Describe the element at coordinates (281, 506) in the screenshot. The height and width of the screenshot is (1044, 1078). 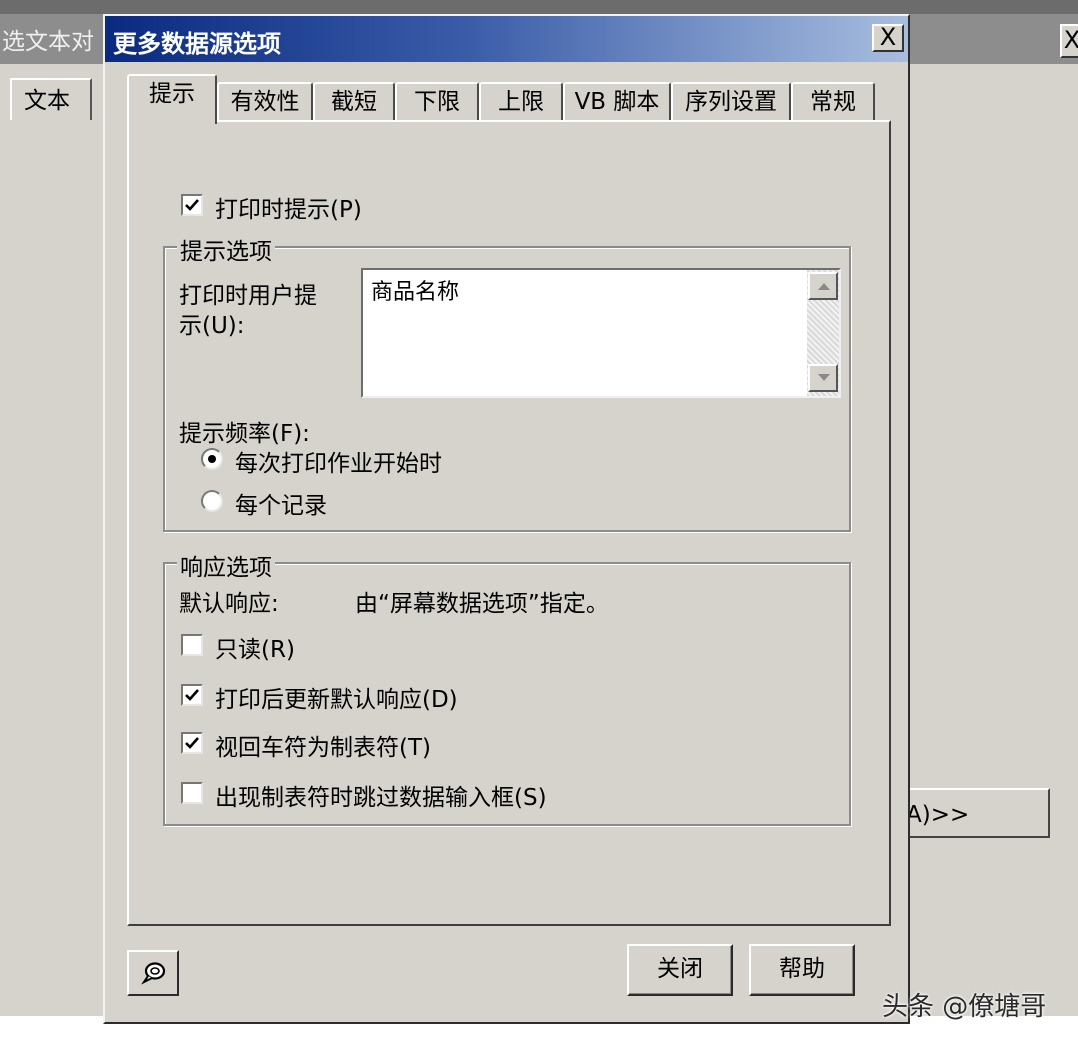
I see `frequency-each-record-label: 每个记录` at that location.